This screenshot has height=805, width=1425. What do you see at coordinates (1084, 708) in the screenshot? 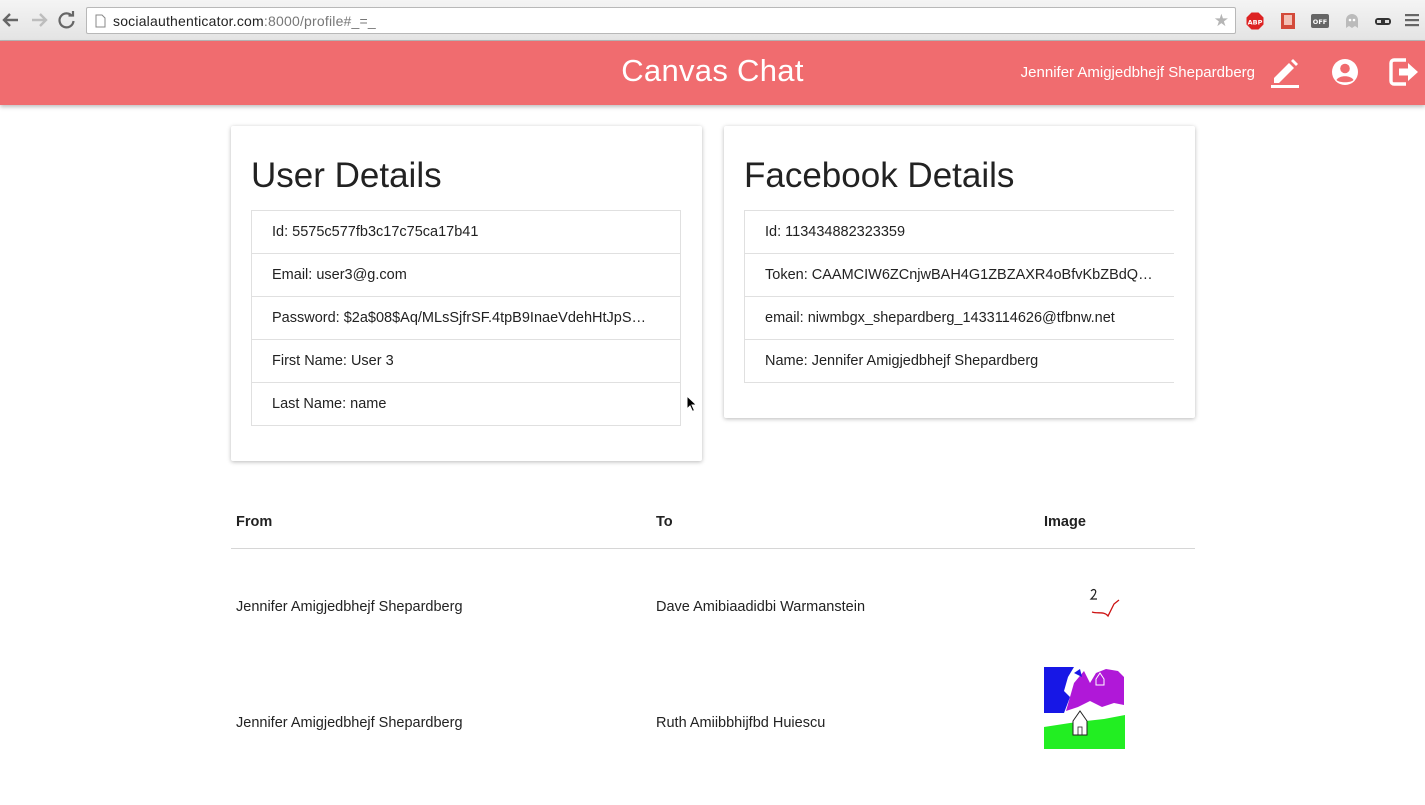
I see `colorful-house-drawing-image` at bounding box center [1084, 708].